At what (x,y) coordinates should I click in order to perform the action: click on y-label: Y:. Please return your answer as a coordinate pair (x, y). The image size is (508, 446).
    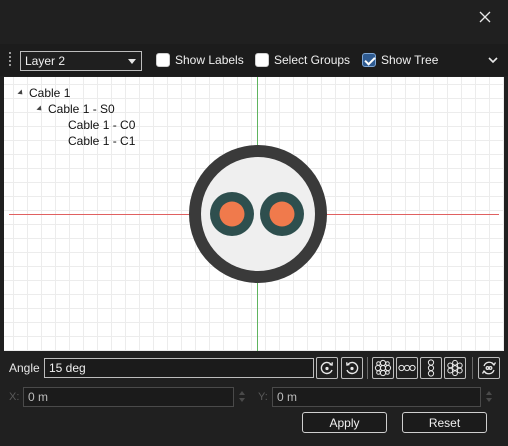
    Looking at the image, I should click on (263, 397).